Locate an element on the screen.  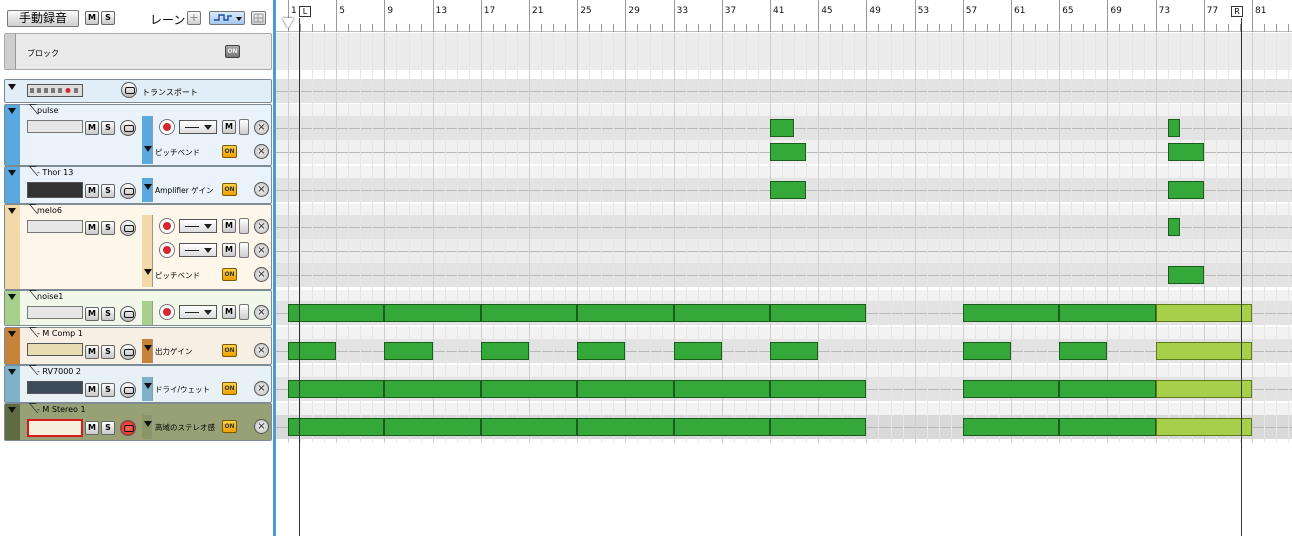
mute-all-button: M is located at coordinates (92, 18).